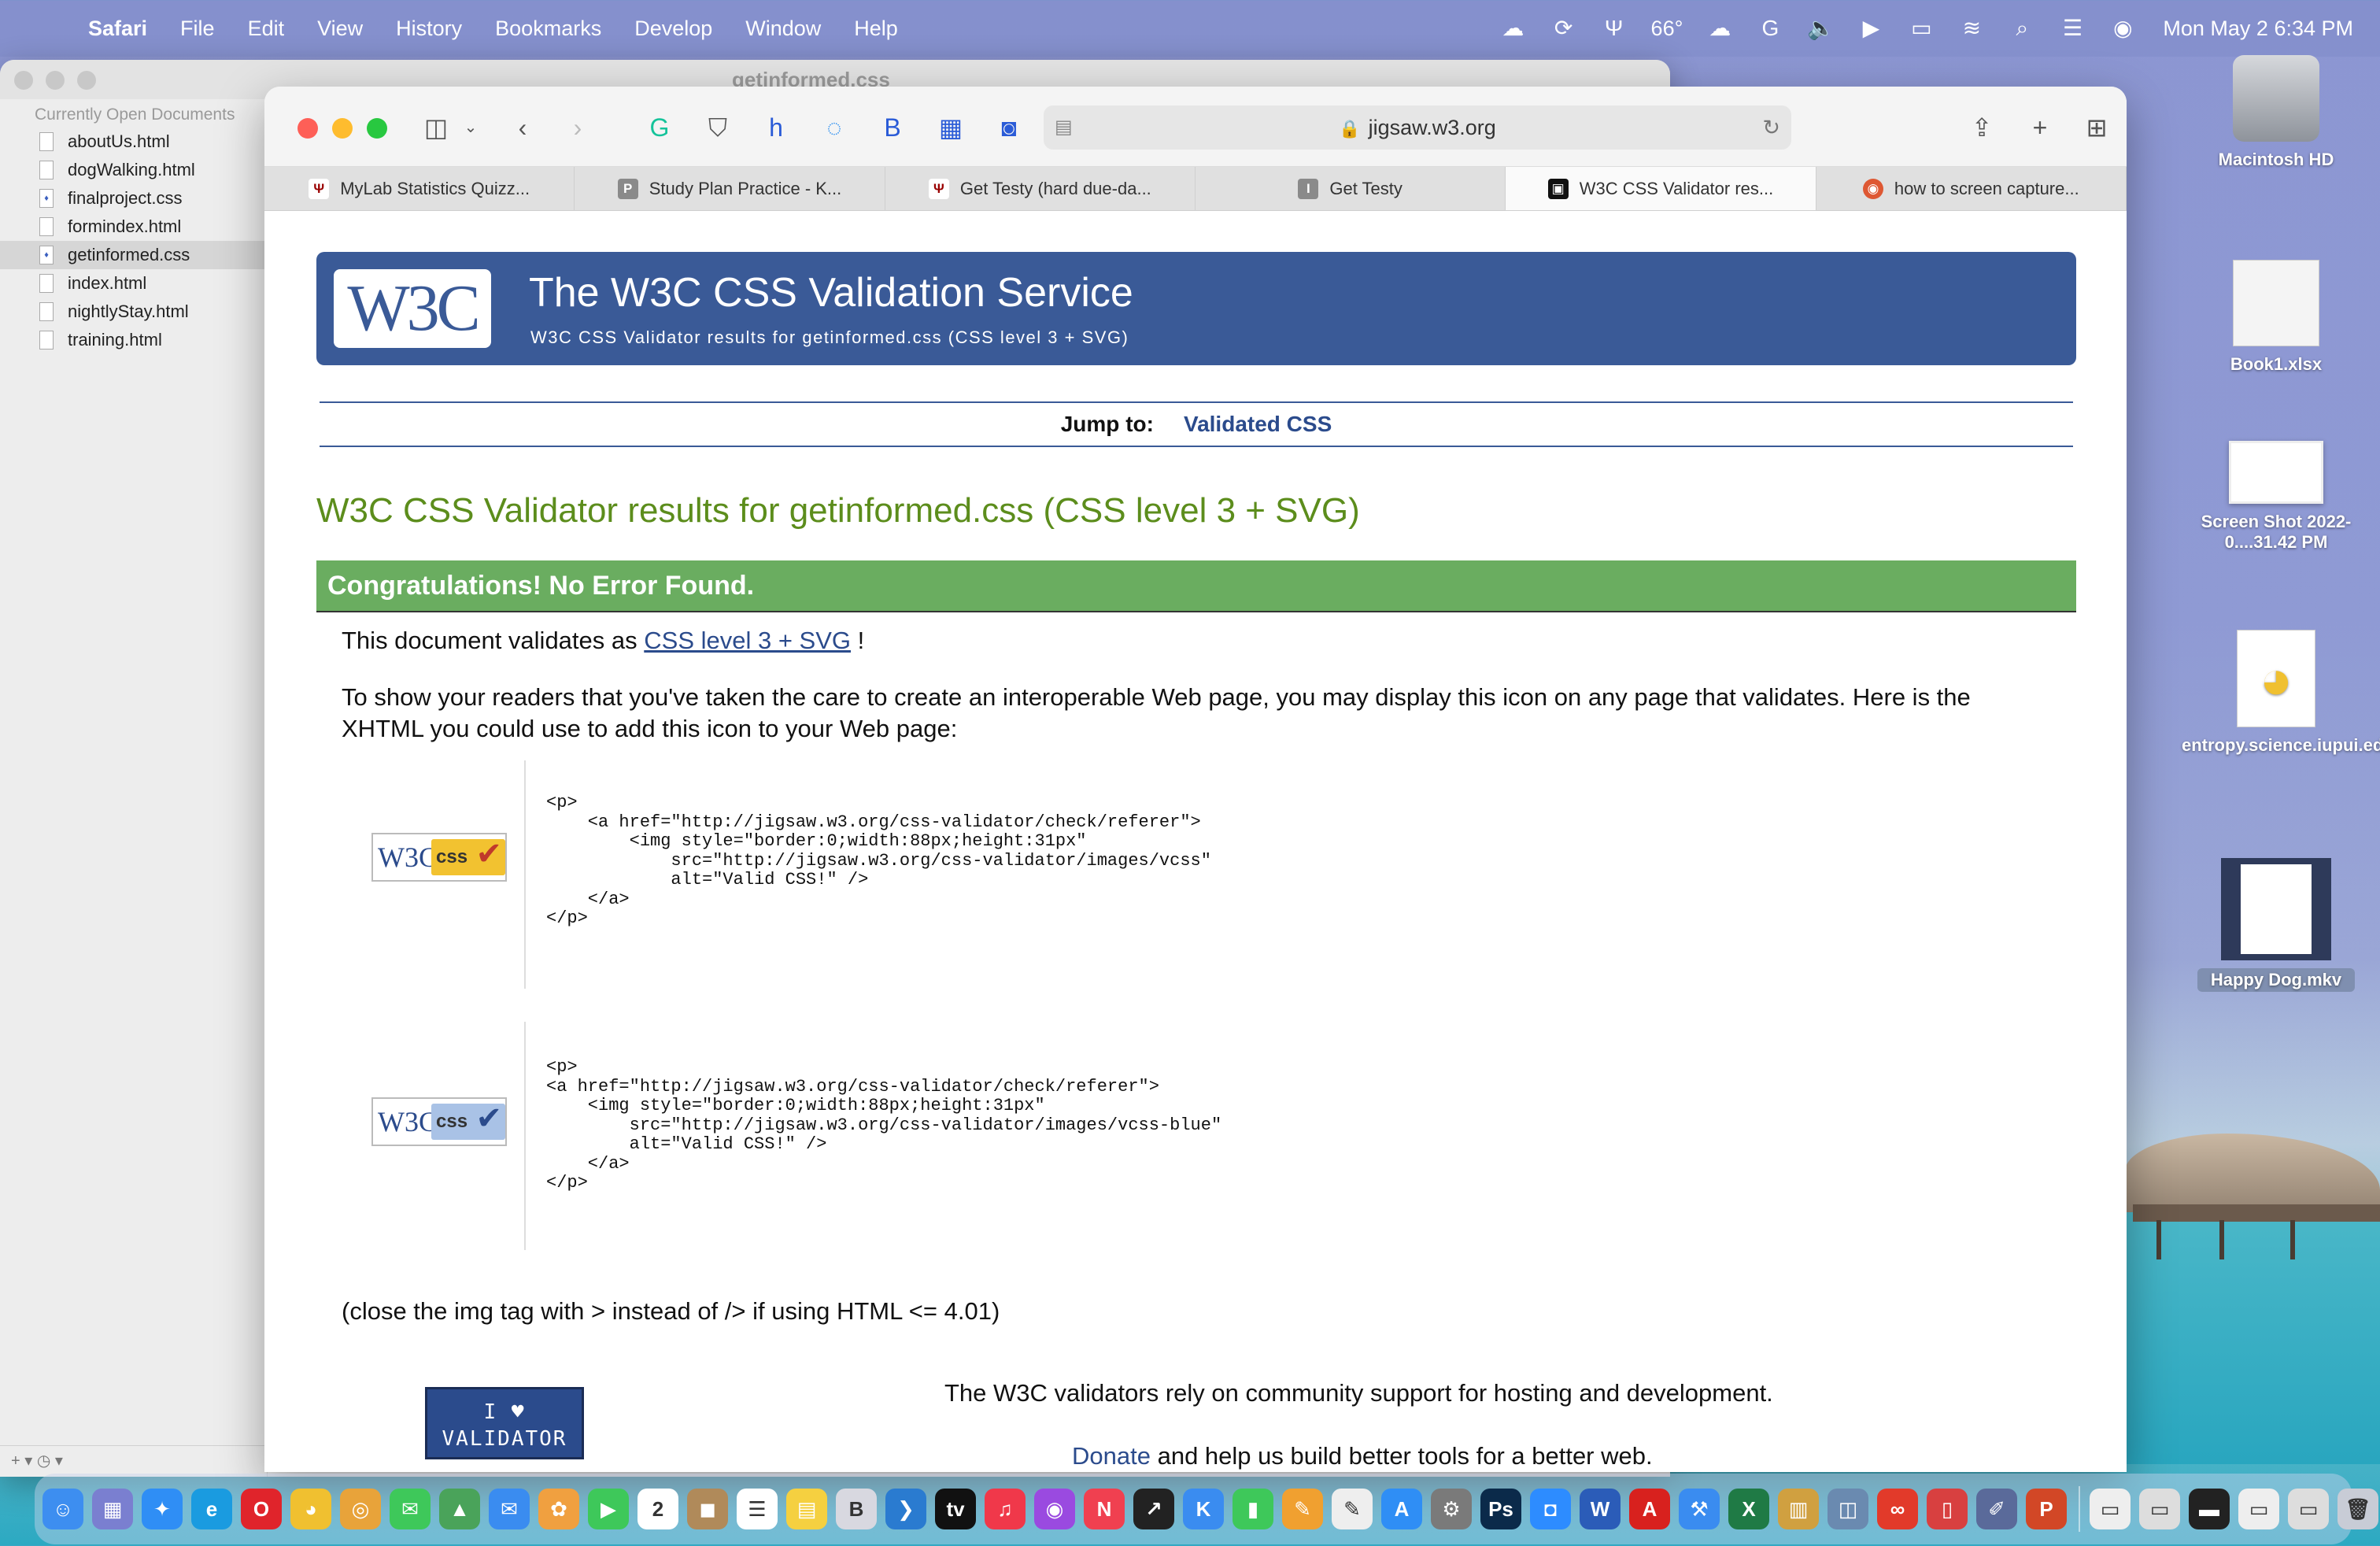 This screenshot has height=1546, width=2380. I want to click on tab-get-testy: I Get Testy, so click(1351, 188).